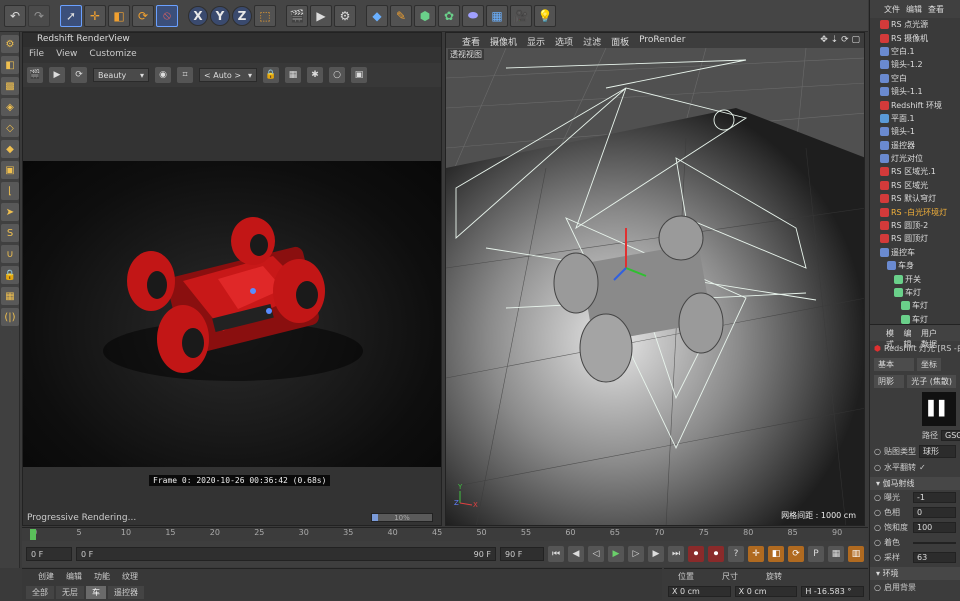 The image size is (960, 601). I want to click on timeline-ruler: 051015202530354045505560657075808590, so click(445, 534).